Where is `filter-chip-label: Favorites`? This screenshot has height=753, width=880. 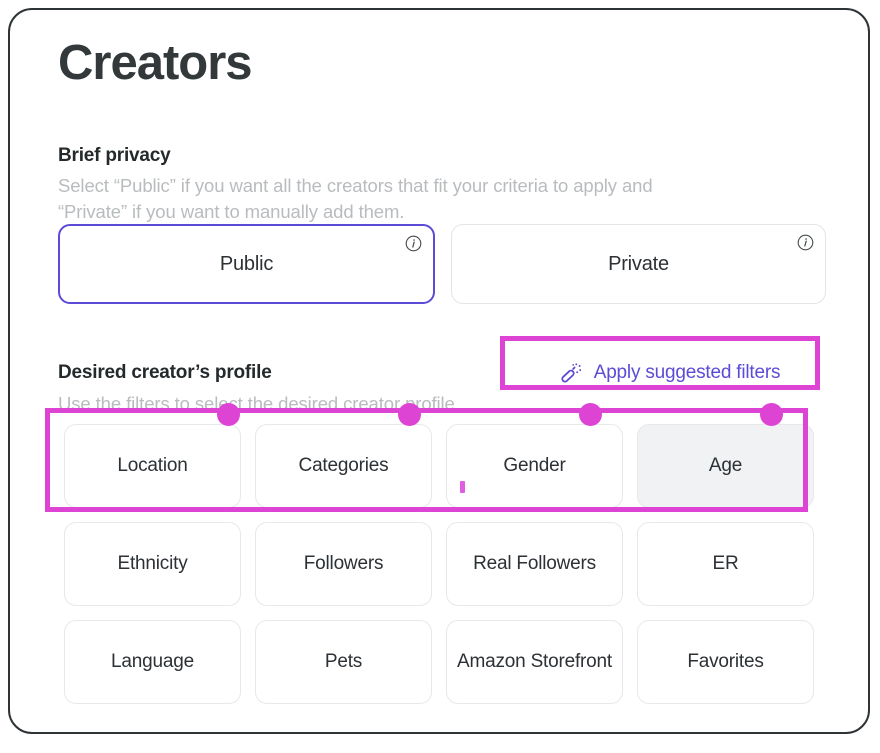
filter-chip-label: Favorites is located at coordinates (725, 661).